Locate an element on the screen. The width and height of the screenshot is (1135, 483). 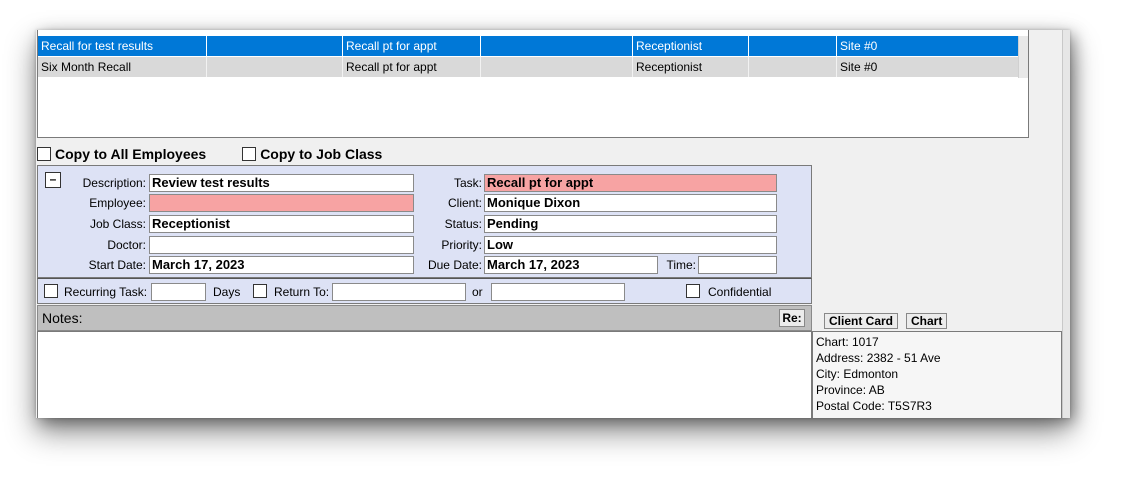
copy-job-class-checkbox is located at coordinates (249, 154).